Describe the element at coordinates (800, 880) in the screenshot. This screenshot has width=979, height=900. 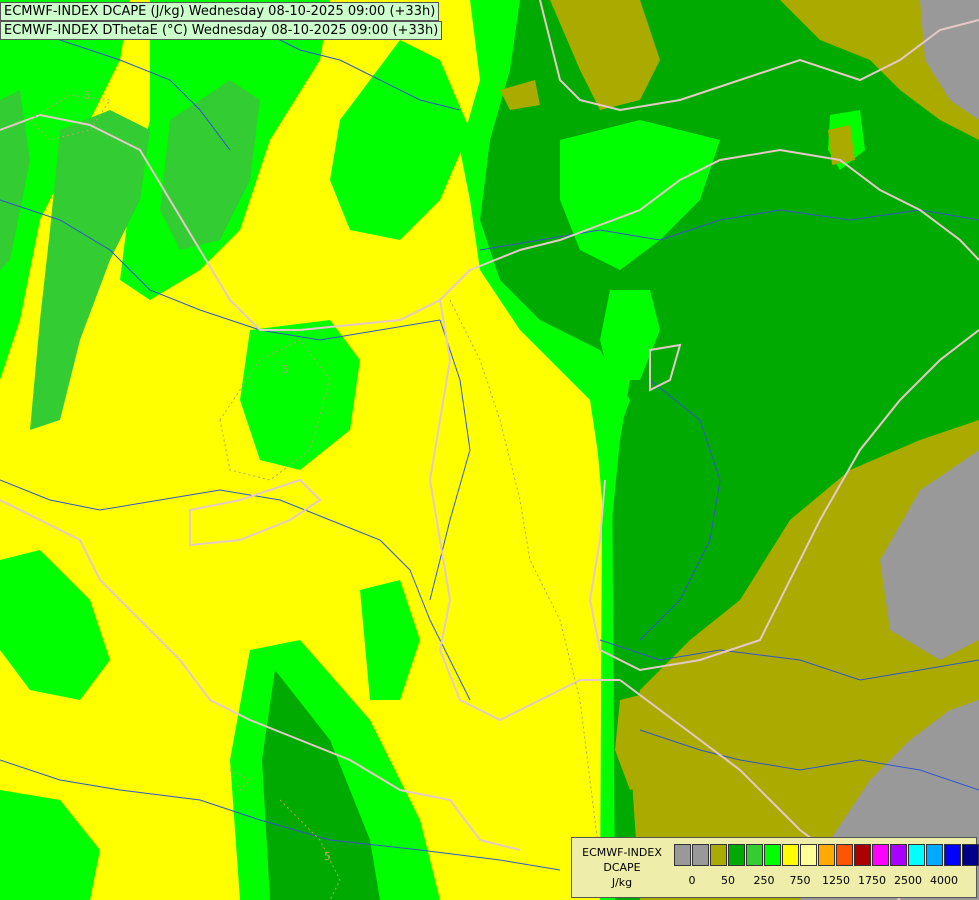
I see `legend-tick-label: 750` at that location.